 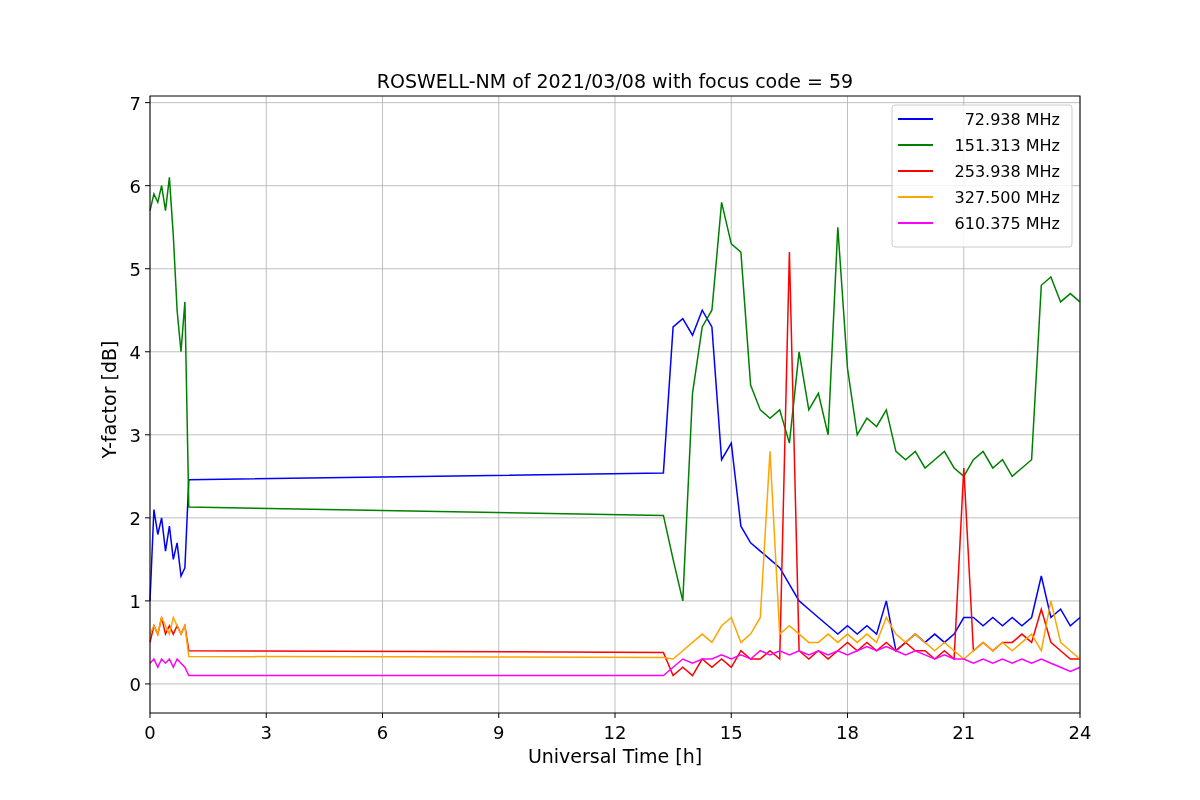 What do you see at coordinates (135, 435) in the screenshot?
I see `y-tick-label: 3` at bounding box center [135, 435].